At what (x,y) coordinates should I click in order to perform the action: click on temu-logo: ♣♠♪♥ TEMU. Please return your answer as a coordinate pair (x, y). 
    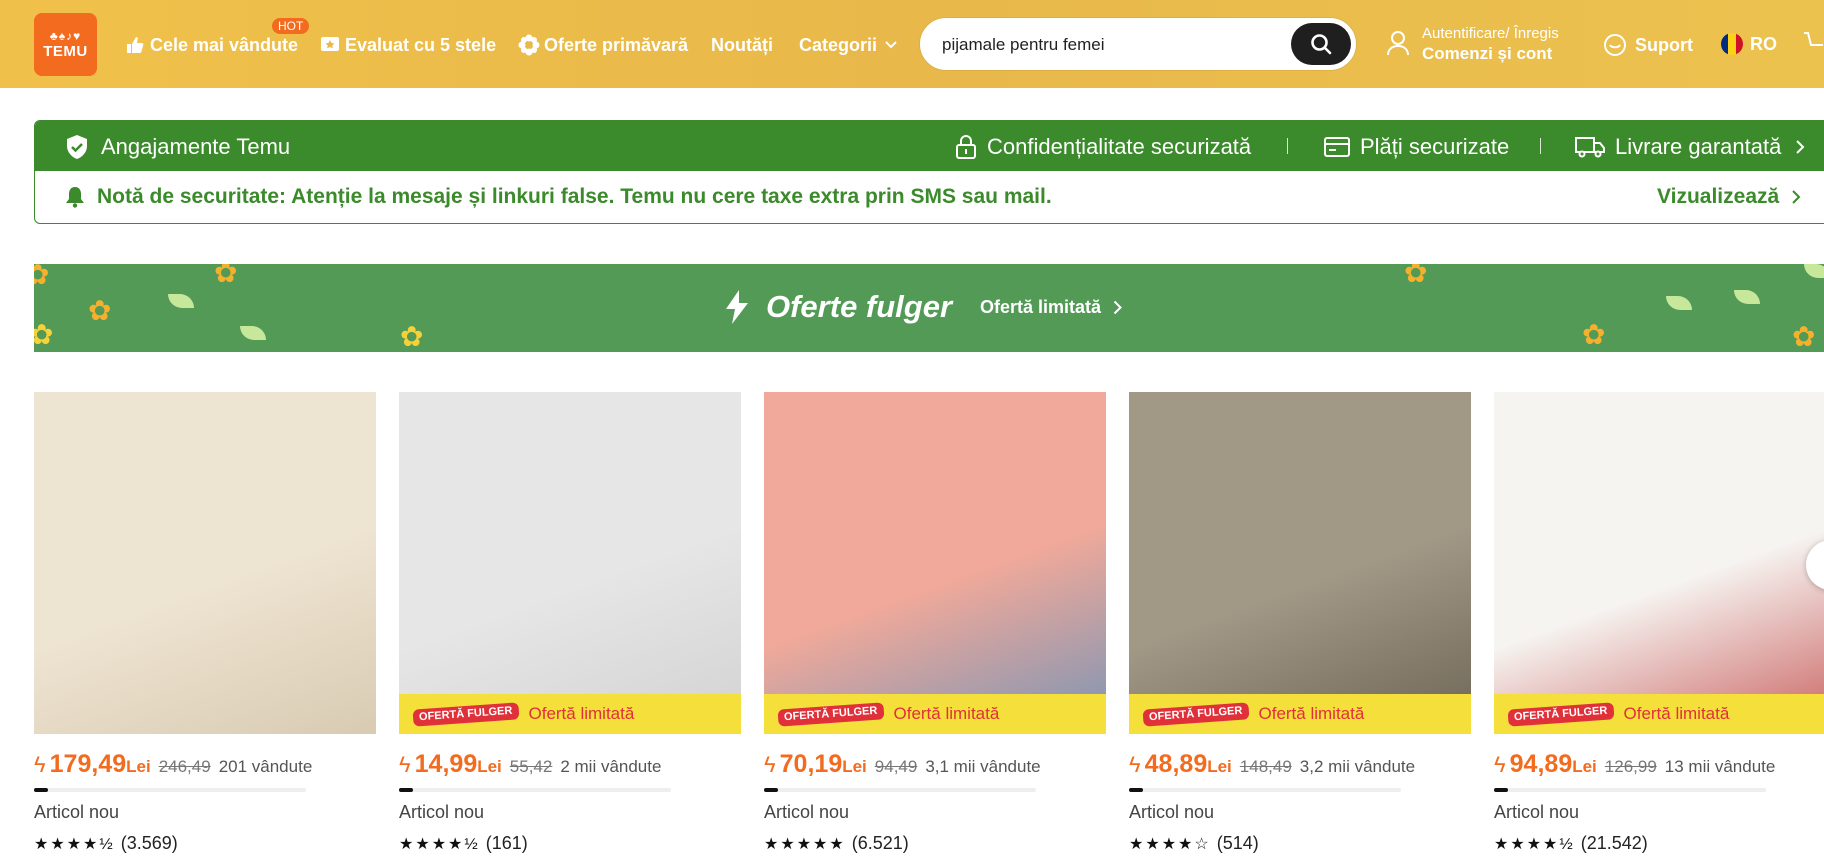
    Looking at the image, I should click on (65, 44).